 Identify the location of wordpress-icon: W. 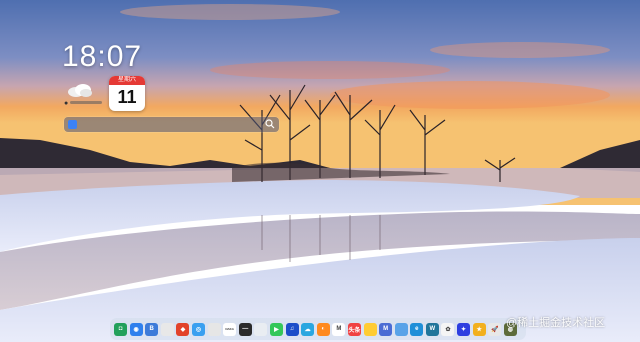
(432, 329).